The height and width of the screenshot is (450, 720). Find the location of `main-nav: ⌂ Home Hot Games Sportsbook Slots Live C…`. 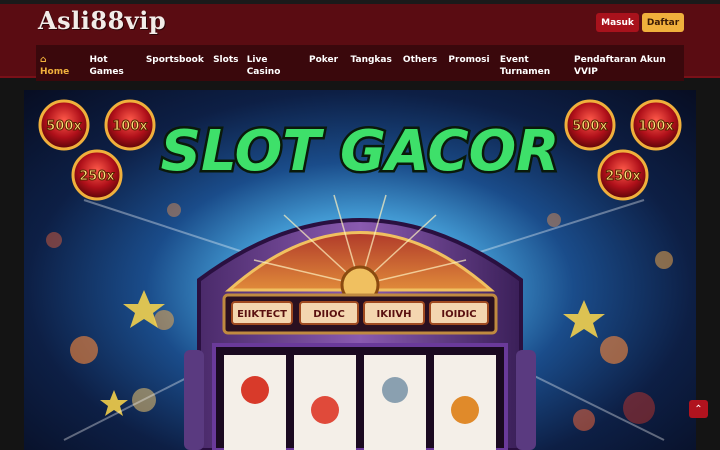

main-nav: ⌂ Home Hot Games Sportsbook Slots Live C… is located at coordinates (360, 63).